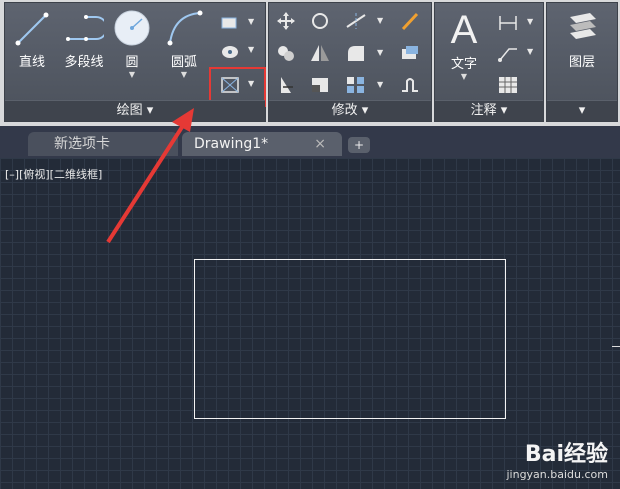  I want to click on watermark-brand: Bai经验, so click(566, 454).